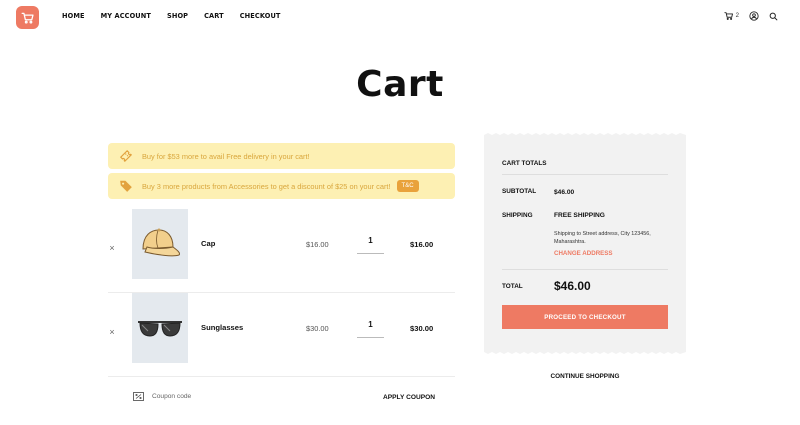 The height and width of the screenshot is (425, 800). I want to click on nav-checkout: CHECKOUT, so click(260, 16).